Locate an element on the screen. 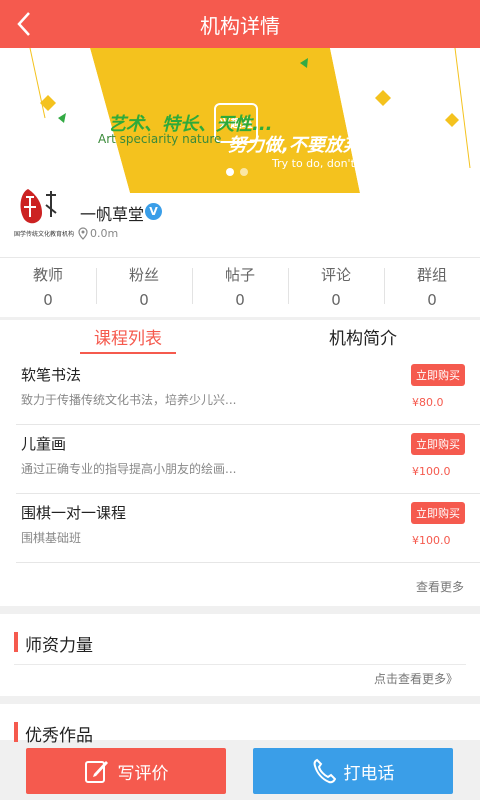 This screenshot has width=480, height=800. course-name: 围棋一对一课程 is located at coordinates (74, 513).